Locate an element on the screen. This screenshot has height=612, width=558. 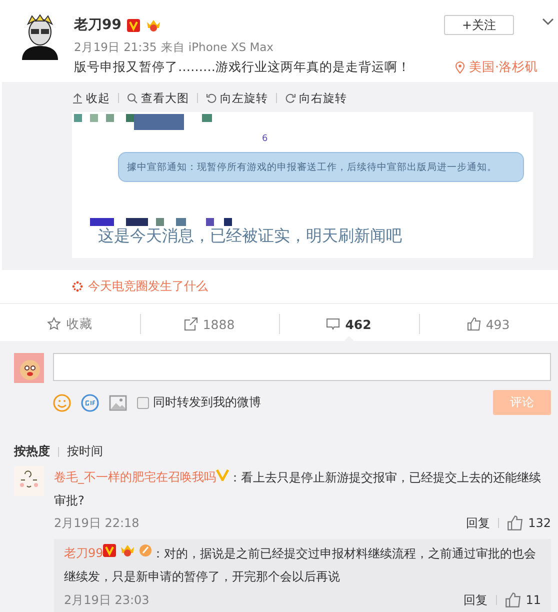
comment-time: 2月19日 22:18 is located at coordinates (97, 523).